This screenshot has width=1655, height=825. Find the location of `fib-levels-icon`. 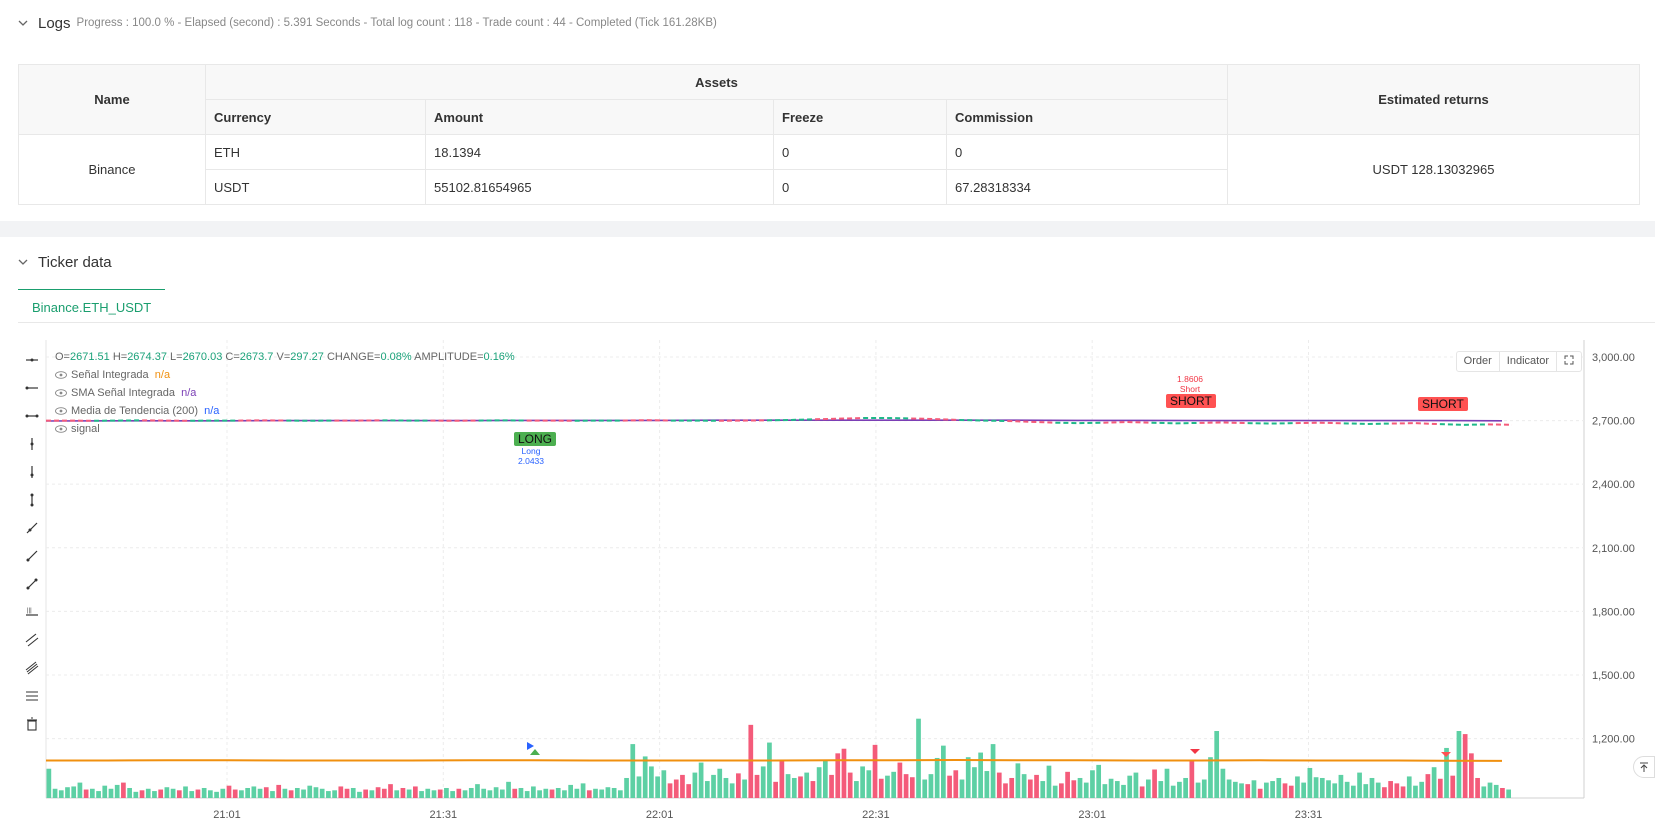

fib-levels-icon is located at coordinates (32, 696).